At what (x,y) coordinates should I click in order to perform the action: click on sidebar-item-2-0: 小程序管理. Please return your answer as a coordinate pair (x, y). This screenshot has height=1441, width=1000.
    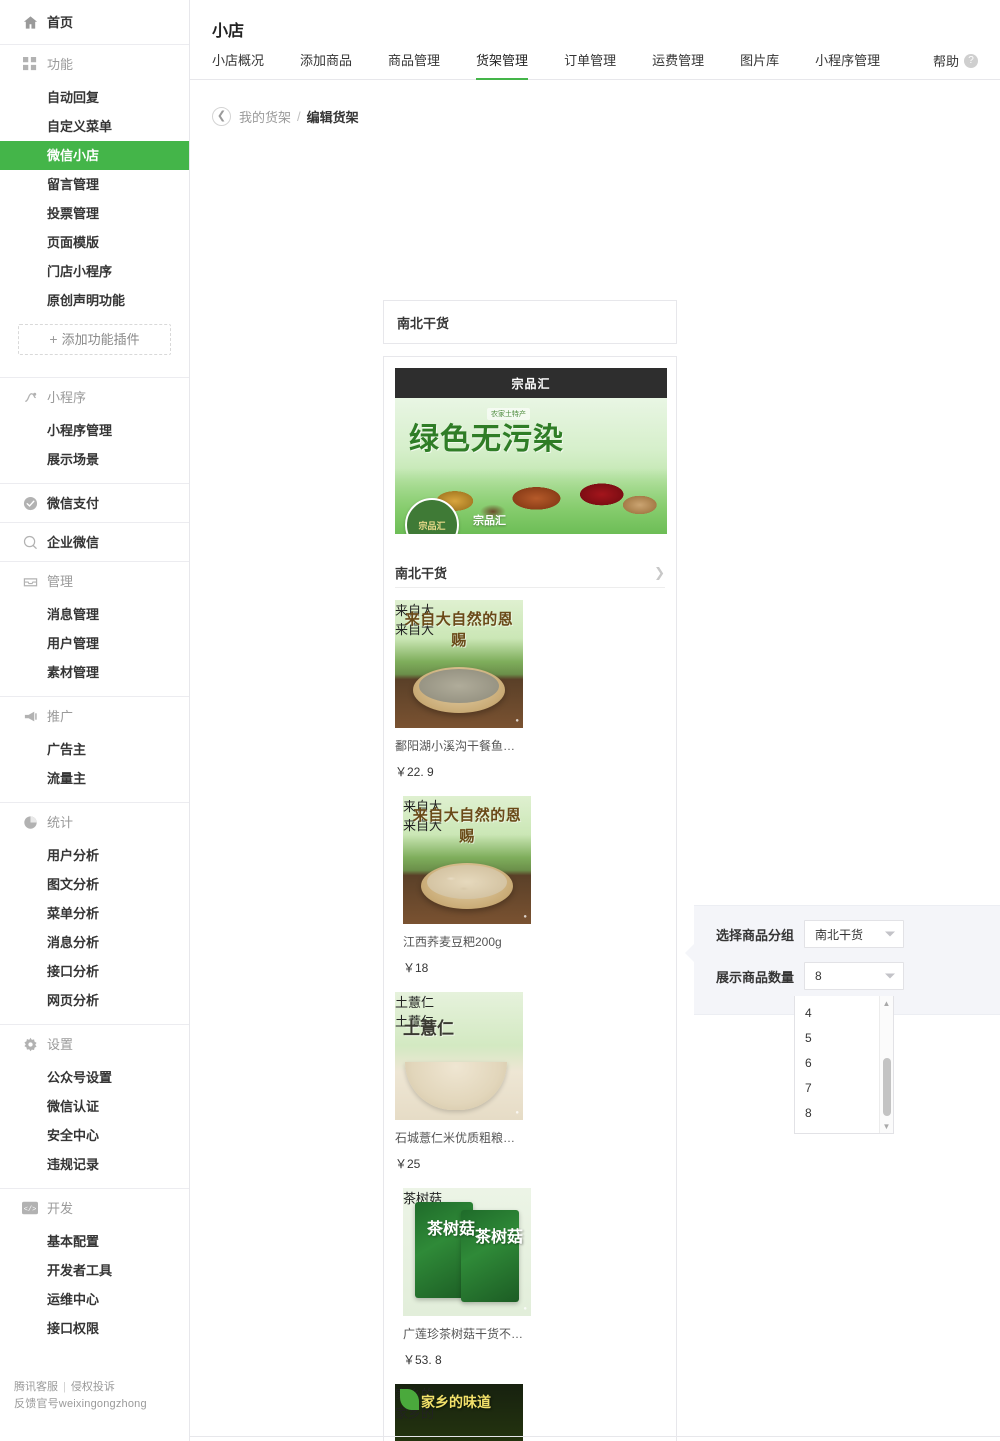
    Looking at the image, I should click on (94, 430).